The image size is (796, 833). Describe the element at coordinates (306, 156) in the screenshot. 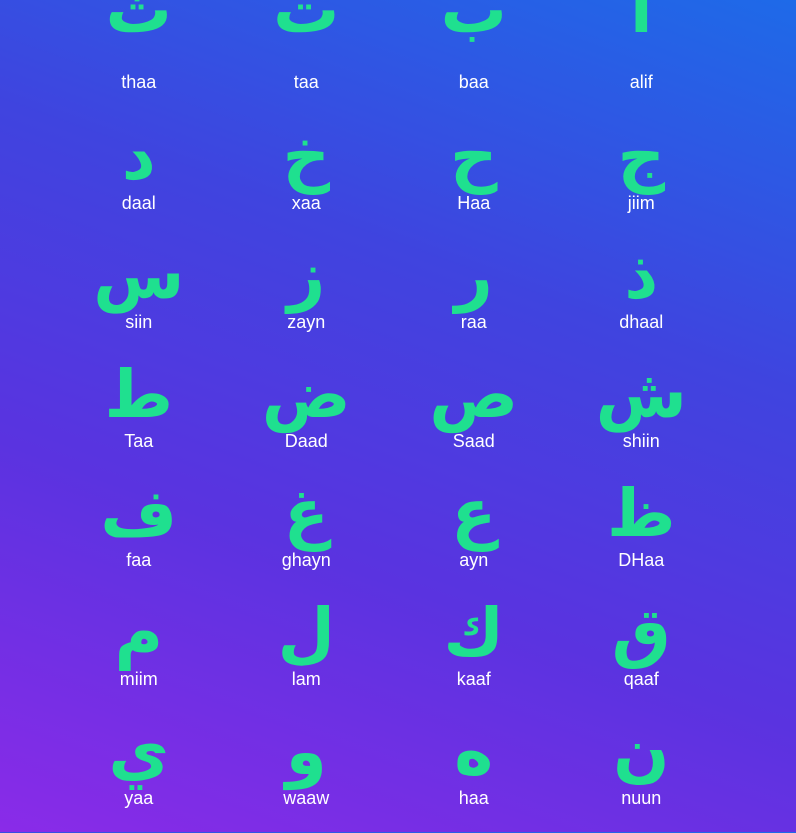

I see `arabic-letter: خ` at that location.